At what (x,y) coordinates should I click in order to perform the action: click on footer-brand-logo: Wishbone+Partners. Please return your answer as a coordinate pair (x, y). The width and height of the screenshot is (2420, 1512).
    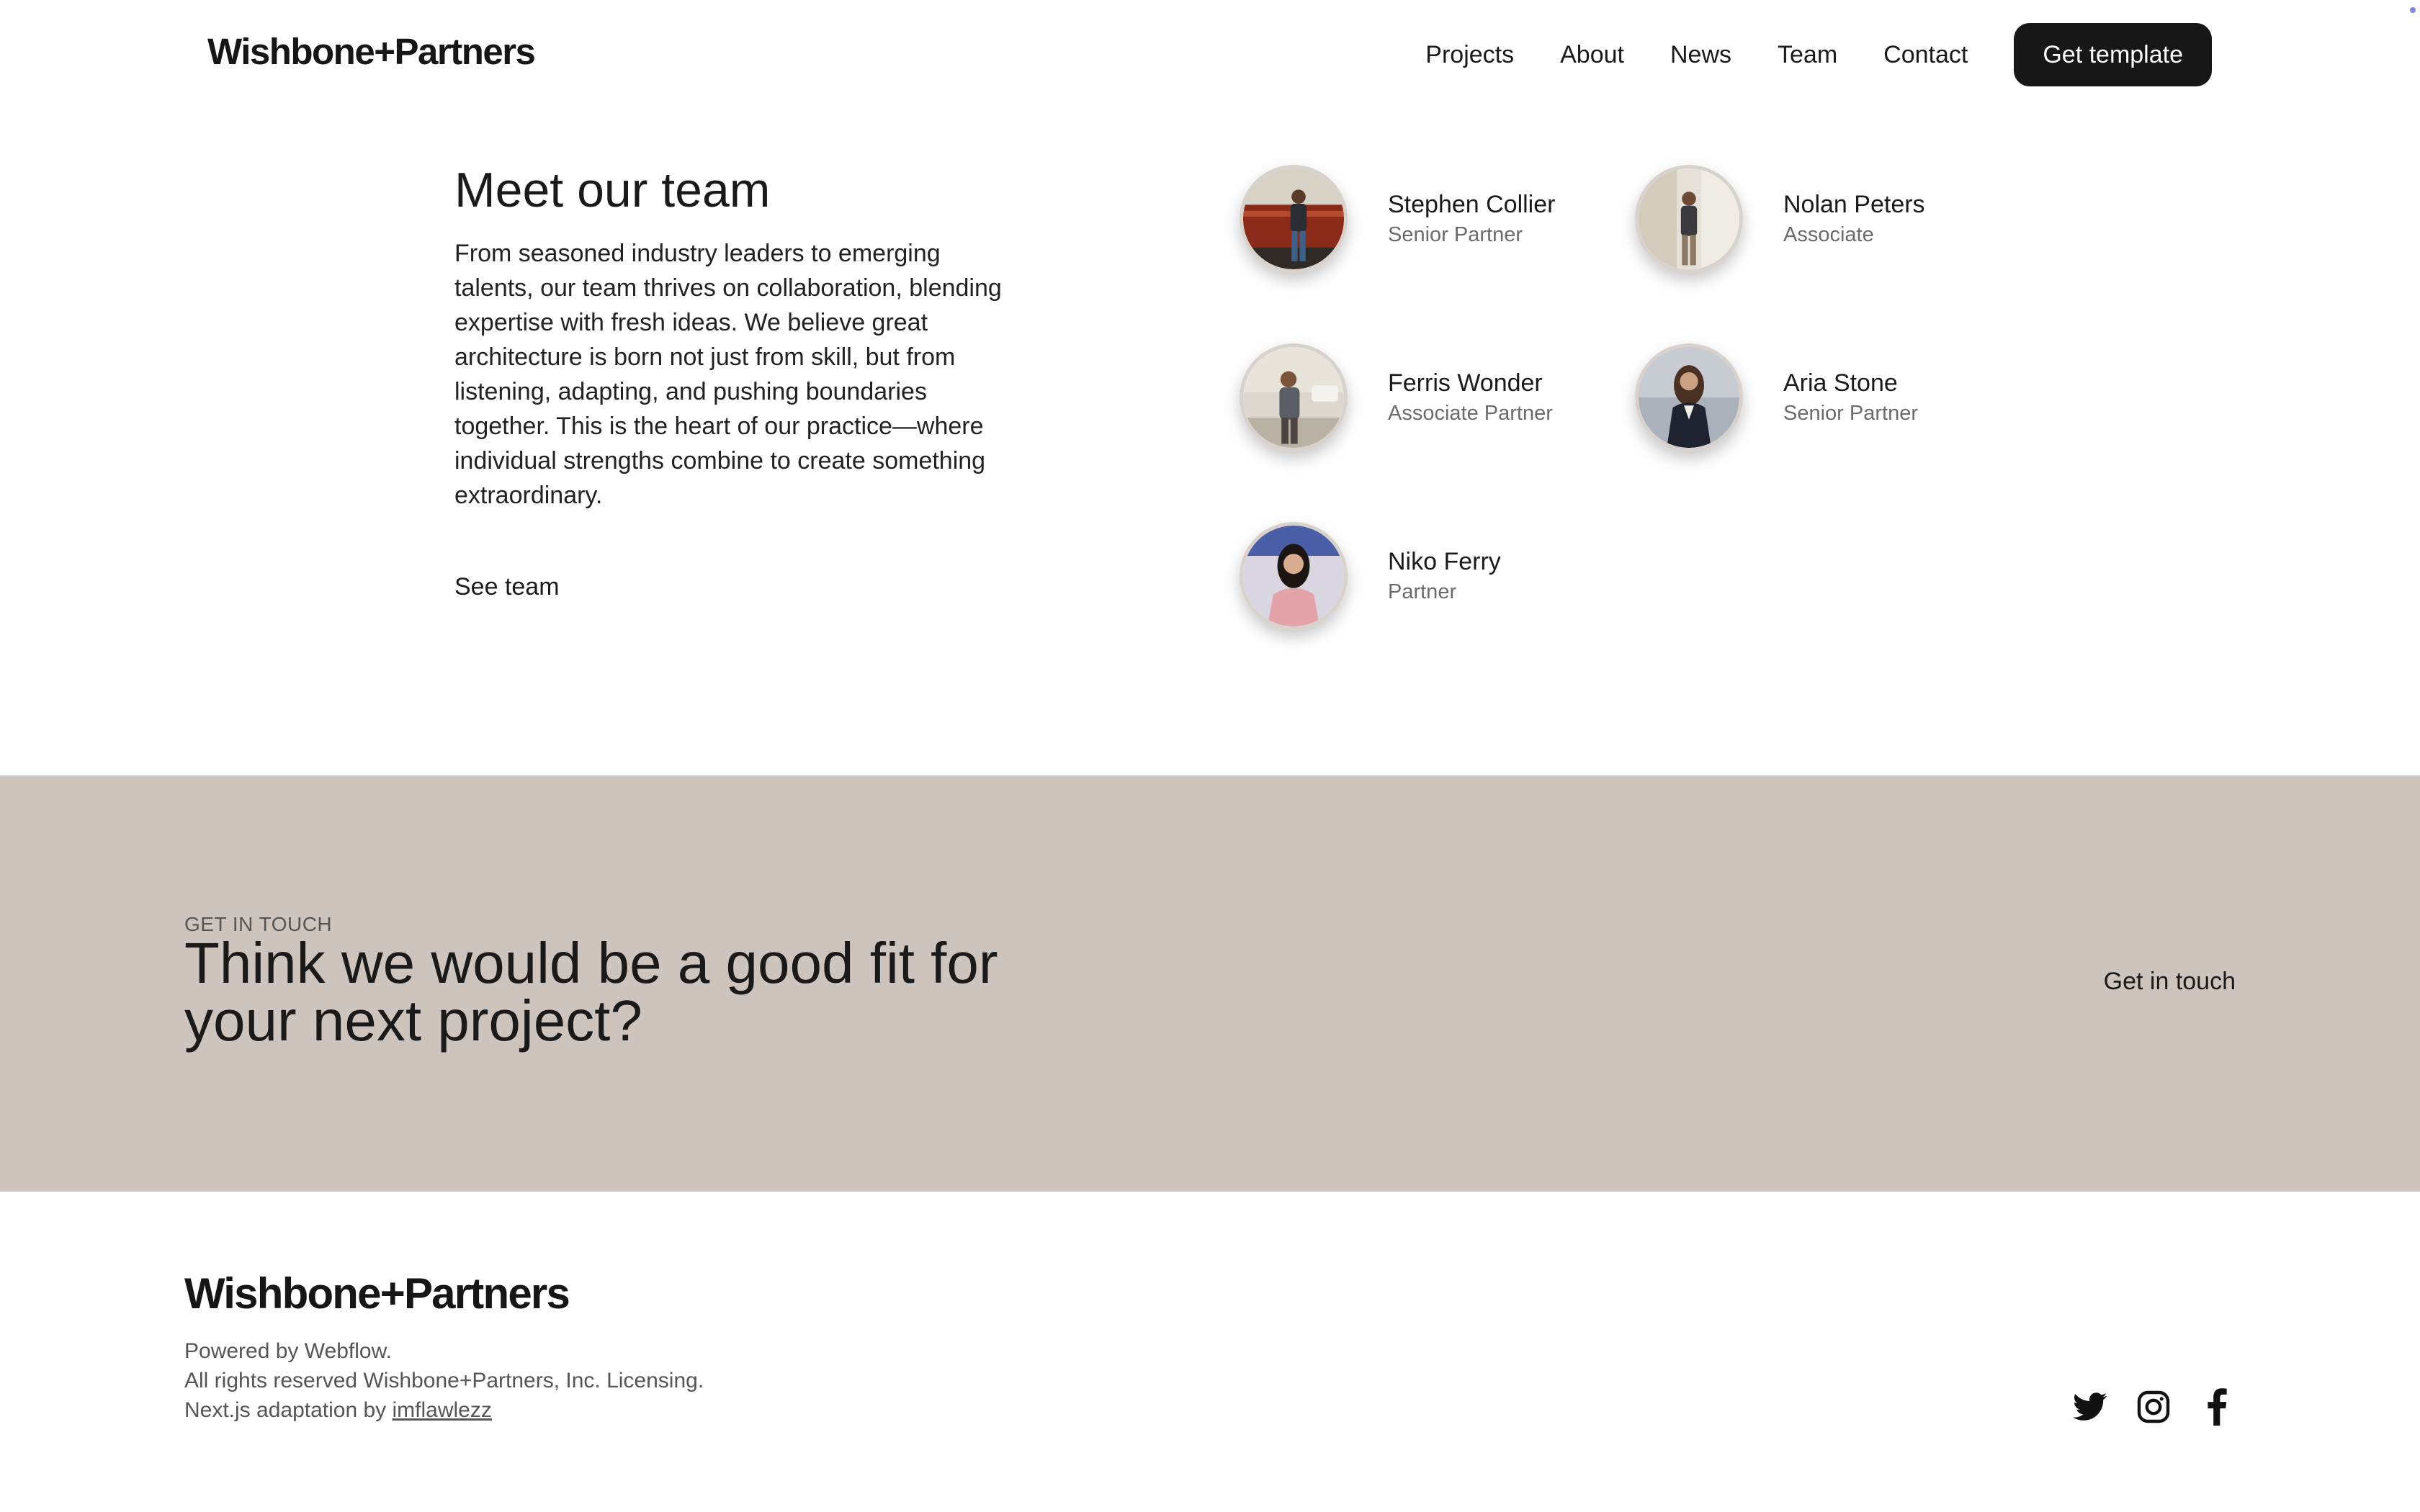
    Looking at the image, I should click on (377, 1293).